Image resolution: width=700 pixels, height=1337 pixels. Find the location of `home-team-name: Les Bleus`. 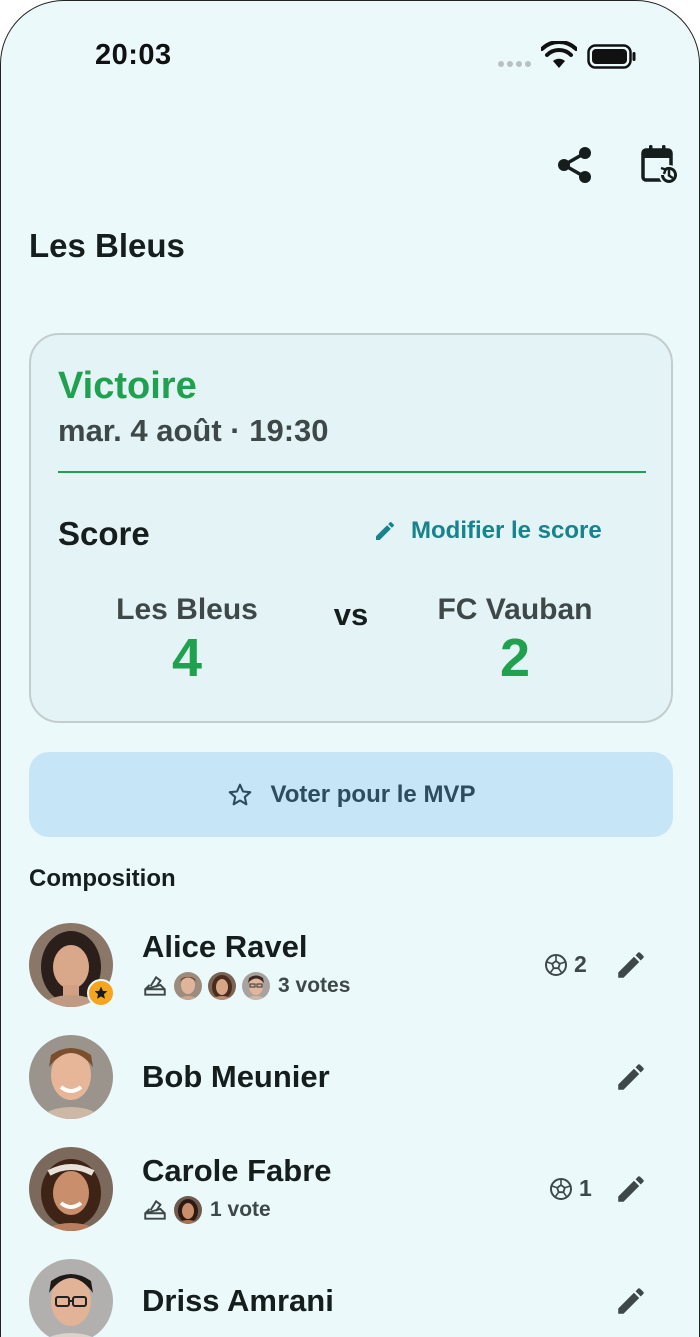

home-team-name: Les Bleus is located at coordinates (187, 609).